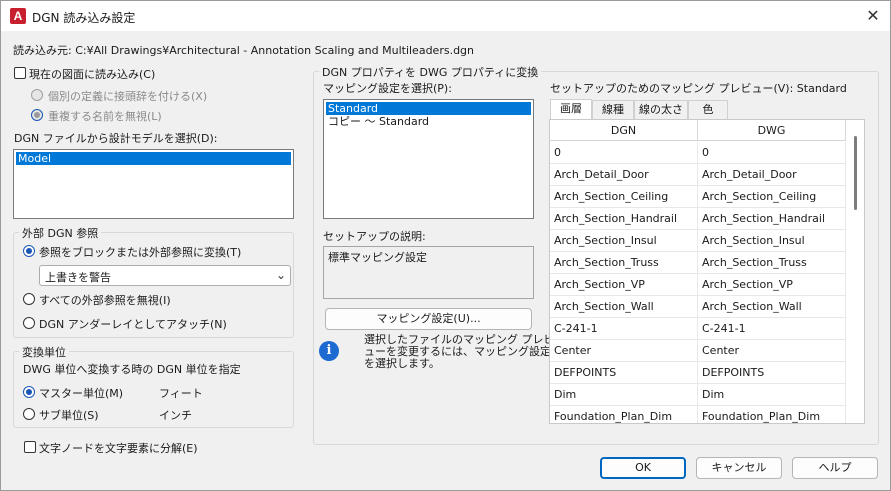 The width and height of the screenshot is (891, 491). What do you see at coordinates (624, 175) in the screenshot?
I see `cell-dgn: Arch_Detail_Door` at bounding box center [624, 175].